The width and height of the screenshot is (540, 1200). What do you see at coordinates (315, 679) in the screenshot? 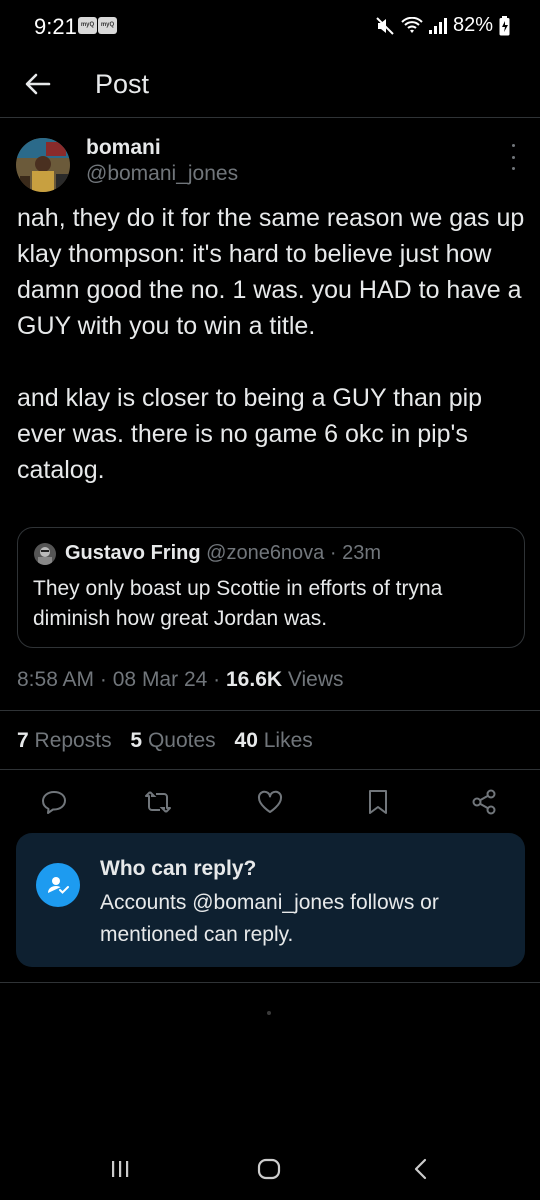
I see `views-label: Views` at bounding box center [315, 679].